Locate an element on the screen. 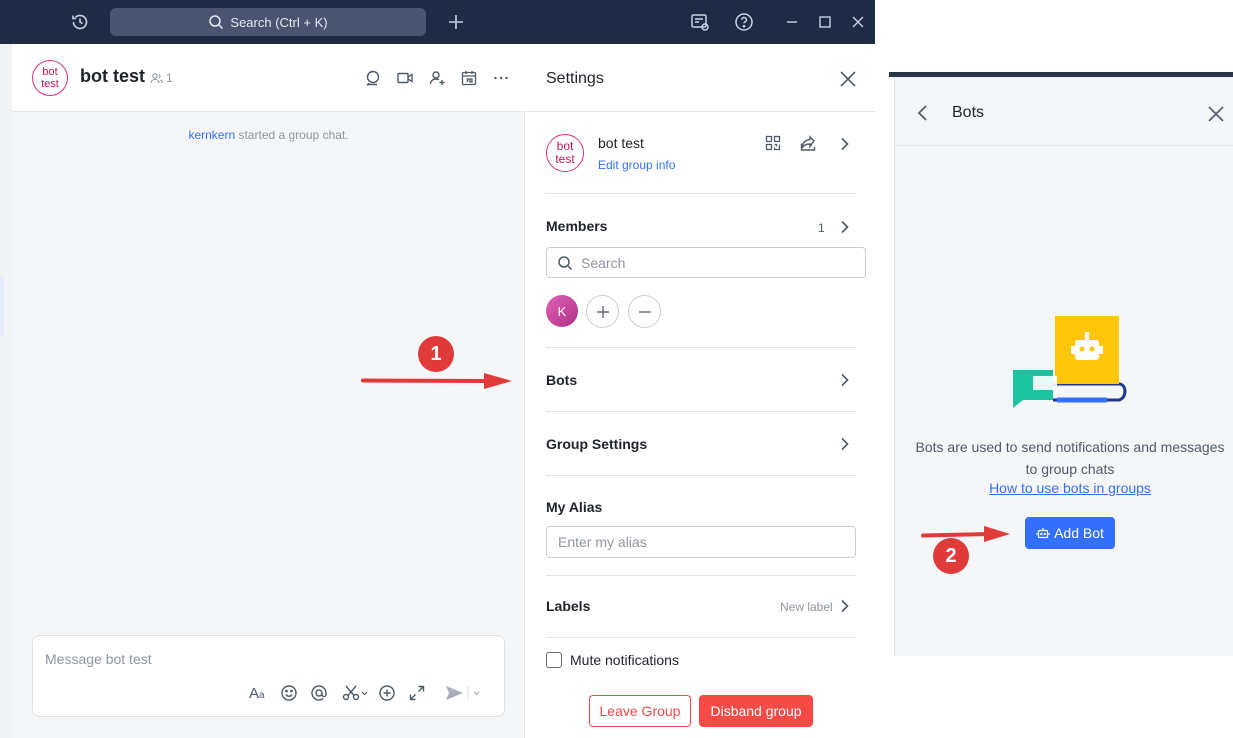 This screenshot has width=1233, height=738. maximize-icon is located at coordinates (825, 22).